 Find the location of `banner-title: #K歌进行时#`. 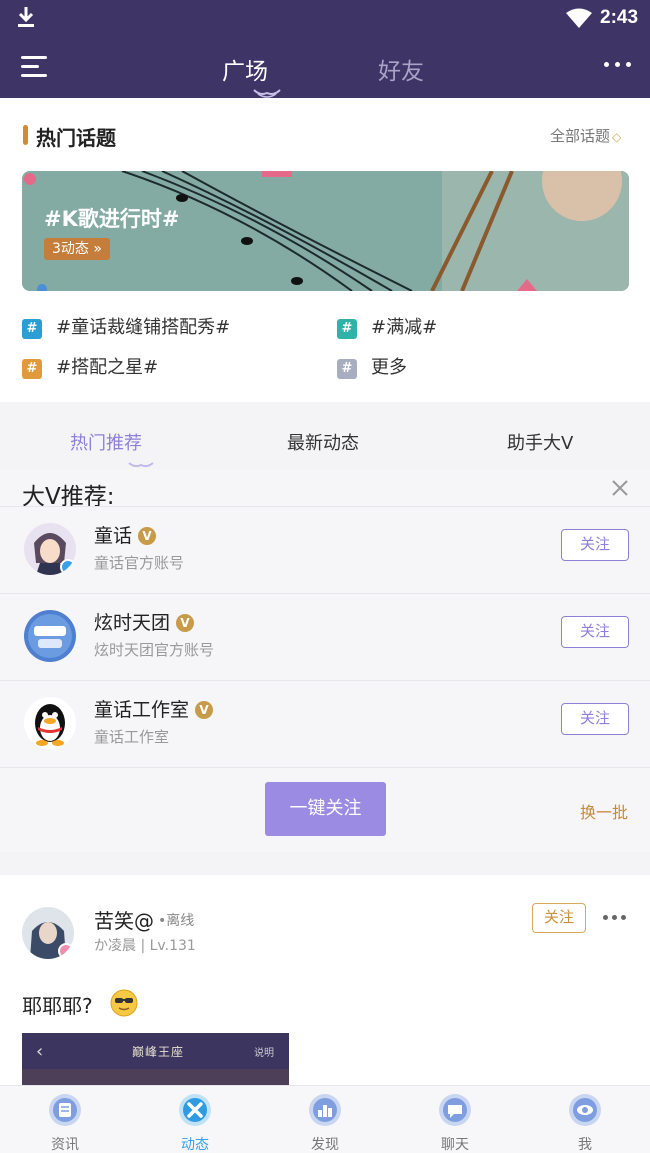

banner-title: #K歌进行时# is located at coordinates (112, 219).